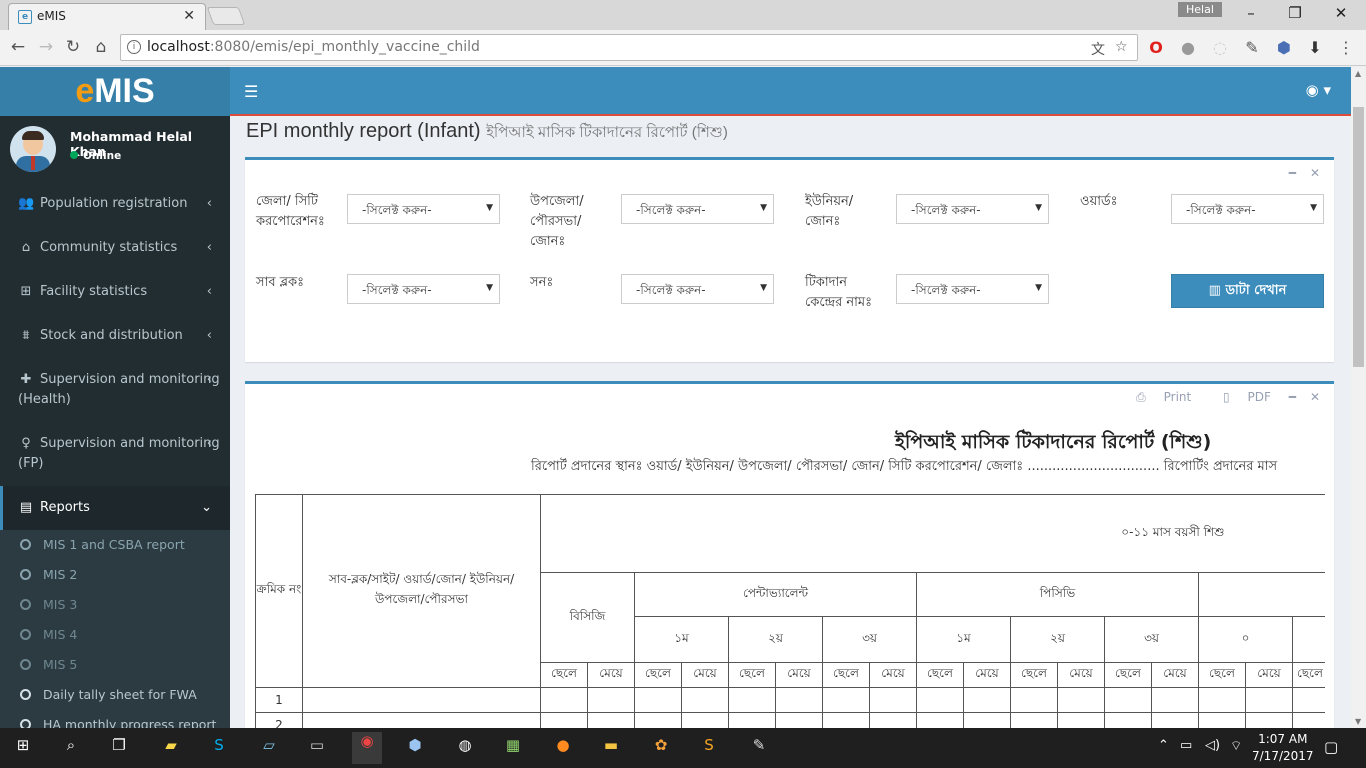  What do you see at coordinates (1284, 47) in the screenshot?
I see `cube-icon: ⬢` at bounding box center [1284, 47].